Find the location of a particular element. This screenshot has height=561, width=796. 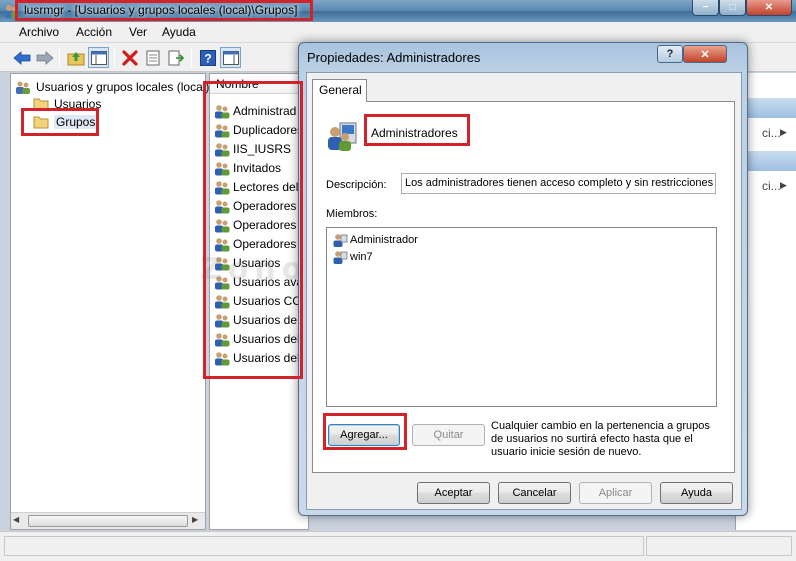

members-label: Miembros: is located at coordinates (352, 214).